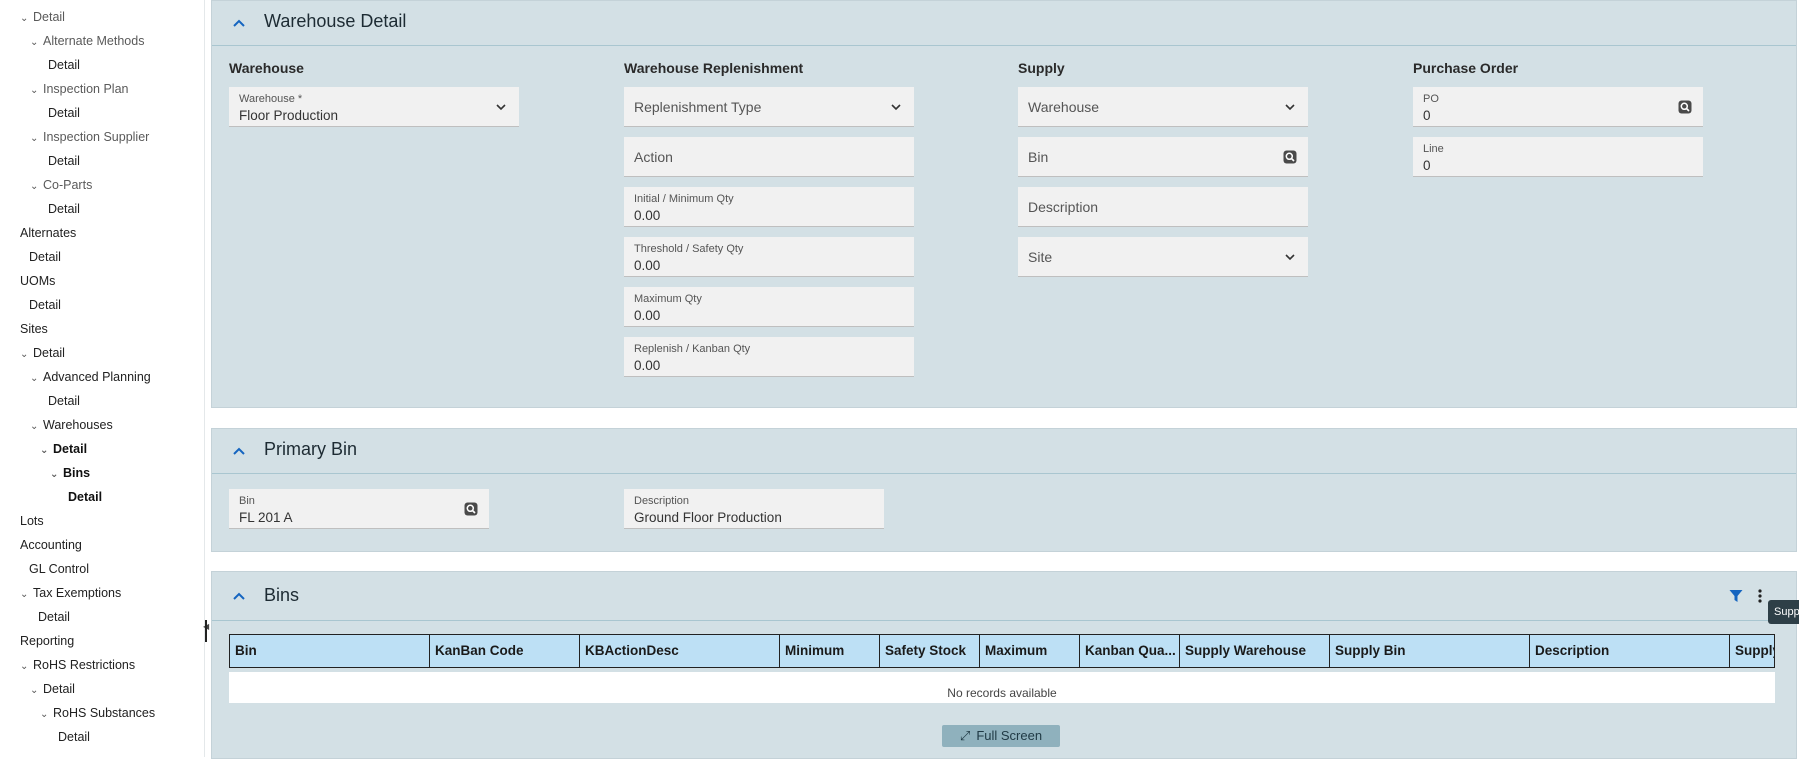 The width and height of the screenshot is (1799, 759). I want to click on tree-item-label: Reporting, so click(47, 641).